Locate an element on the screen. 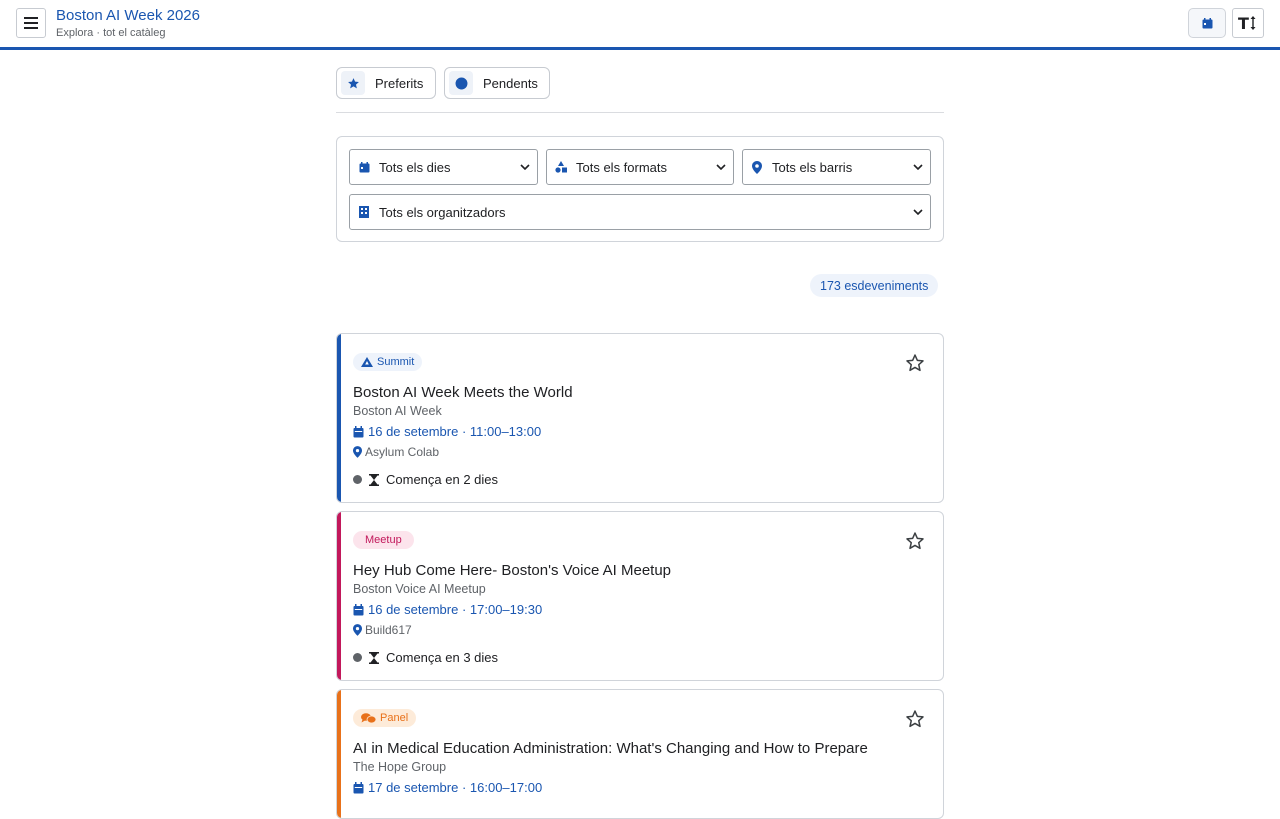 Image resolution: width=1280 pixels, height=819 pixels. event-organizer: The Hope Group is located at coordinates (400, 767).